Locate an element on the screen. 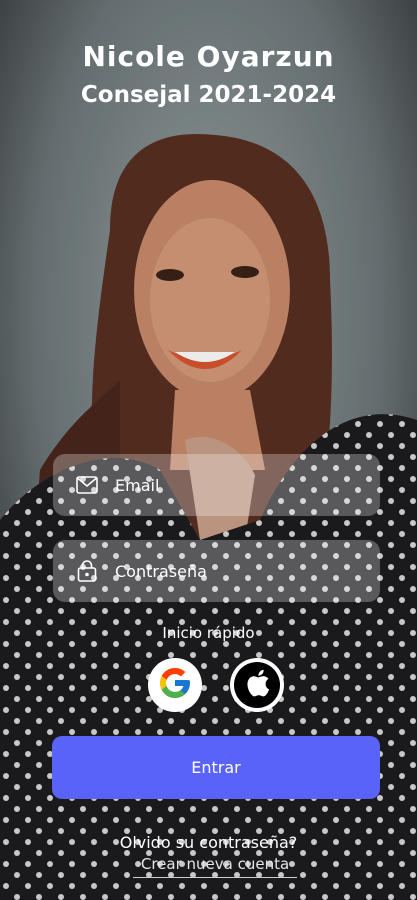 The height and width of the screenshot is (900, 417). google-icon is located at coordinates (175, 685).